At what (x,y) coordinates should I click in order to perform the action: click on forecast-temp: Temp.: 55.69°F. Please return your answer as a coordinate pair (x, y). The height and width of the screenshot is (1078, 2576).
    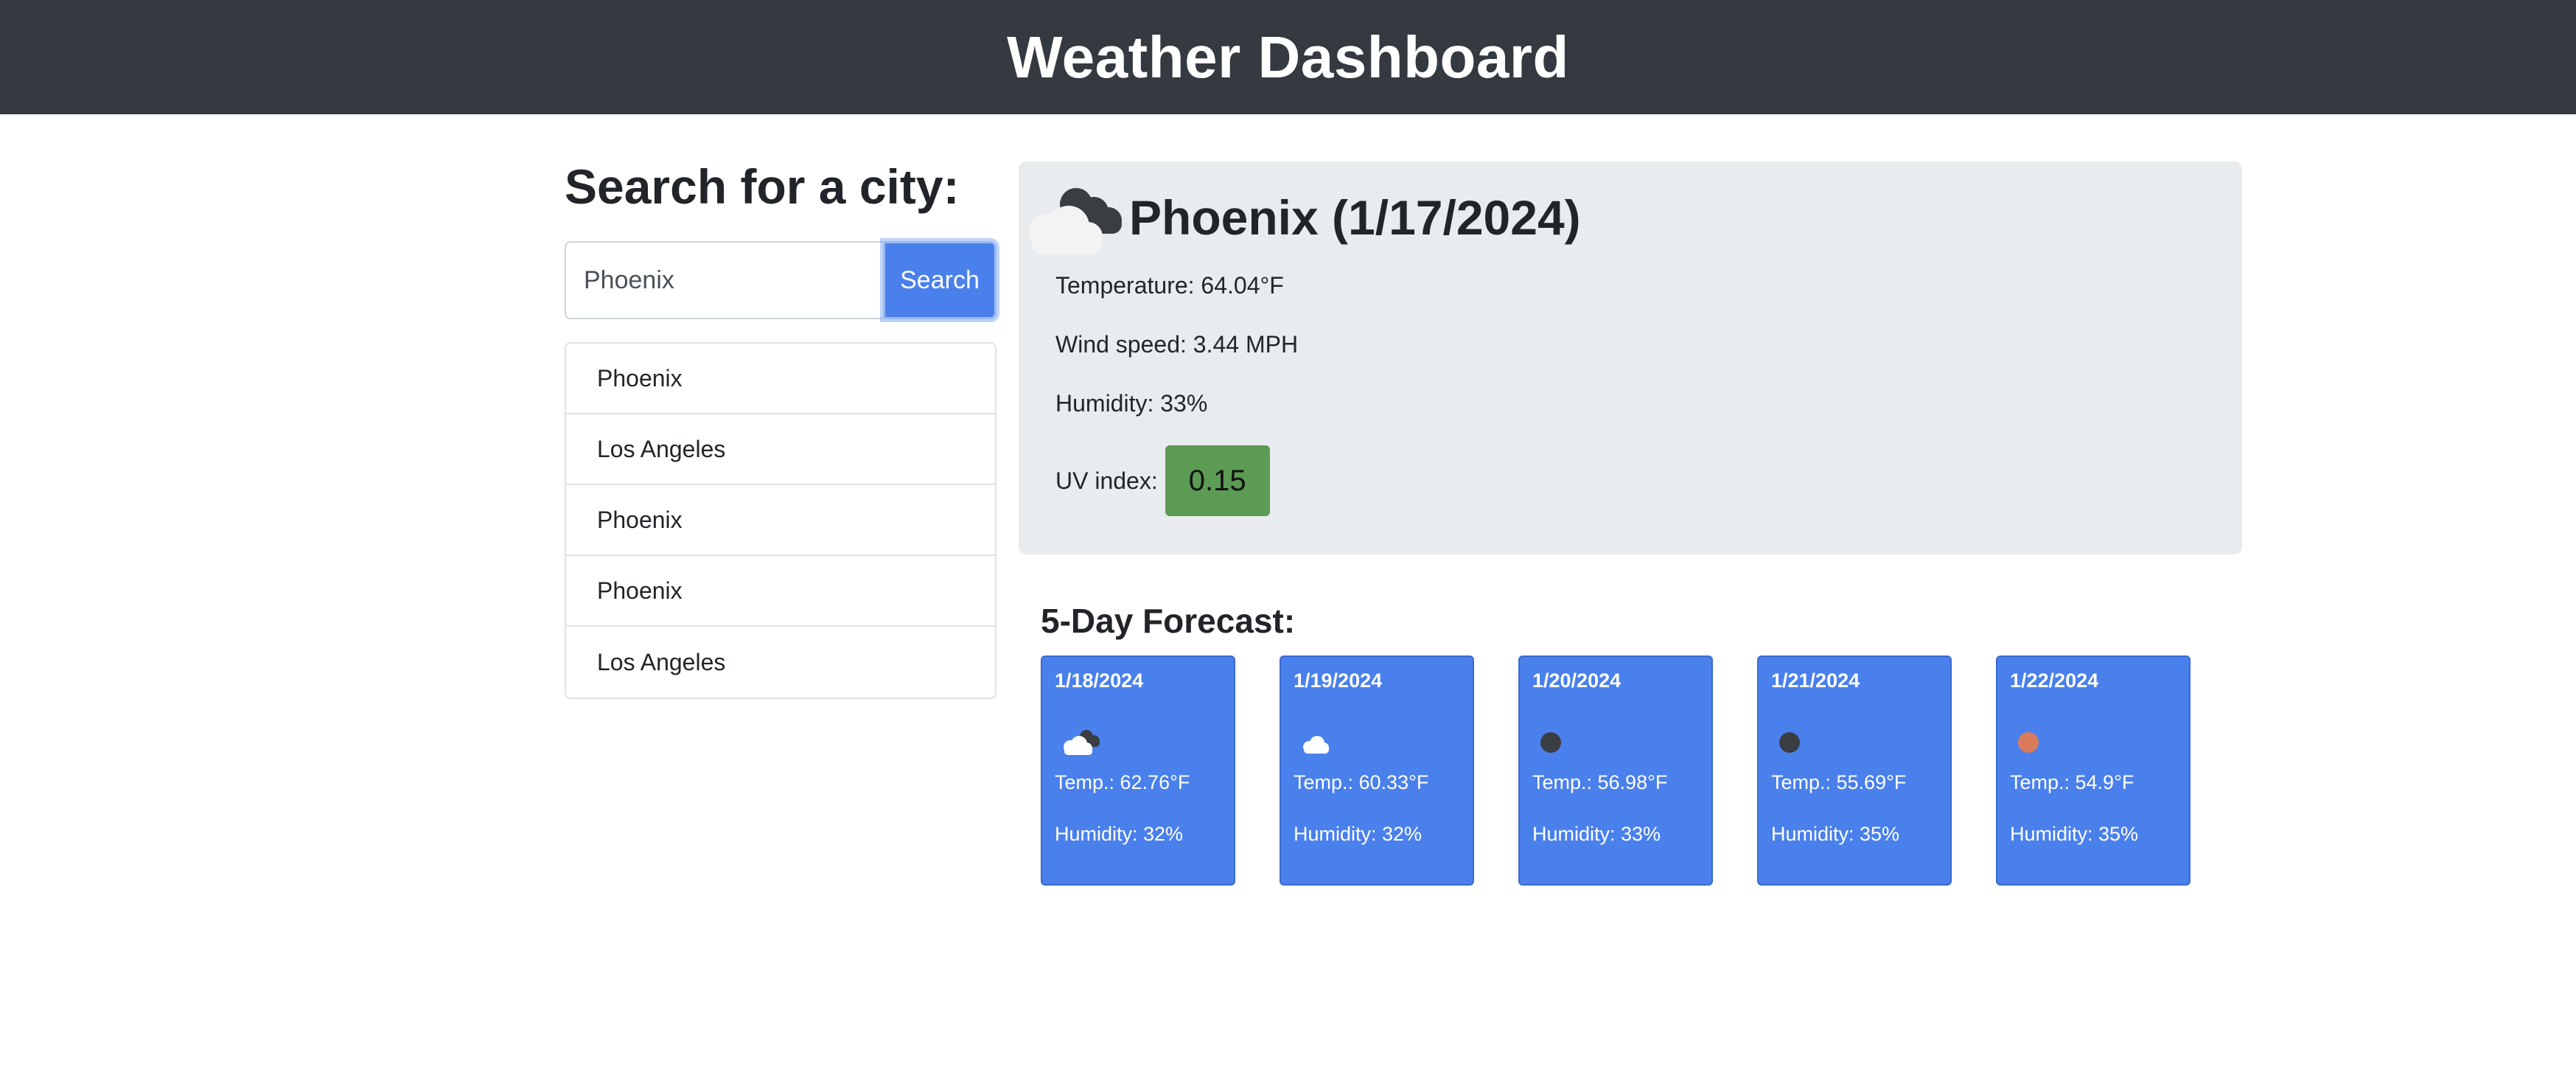
    Looking at the image, I should click on (1839, 782).